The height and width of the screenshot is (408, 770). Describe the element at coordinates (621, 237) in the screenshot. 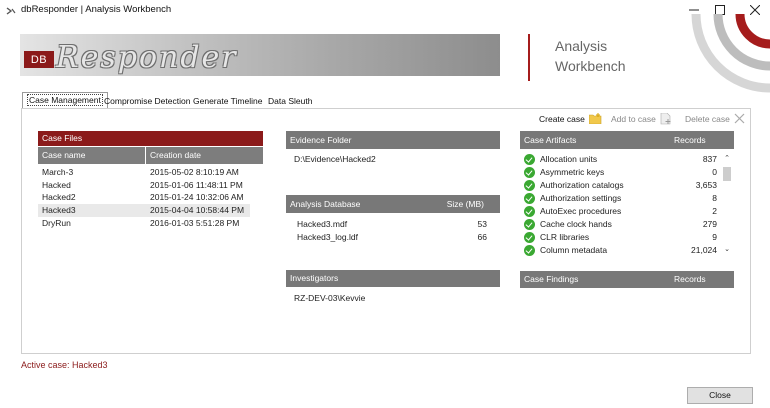

I see `artifact-row: CLR libraries 9` at that location.